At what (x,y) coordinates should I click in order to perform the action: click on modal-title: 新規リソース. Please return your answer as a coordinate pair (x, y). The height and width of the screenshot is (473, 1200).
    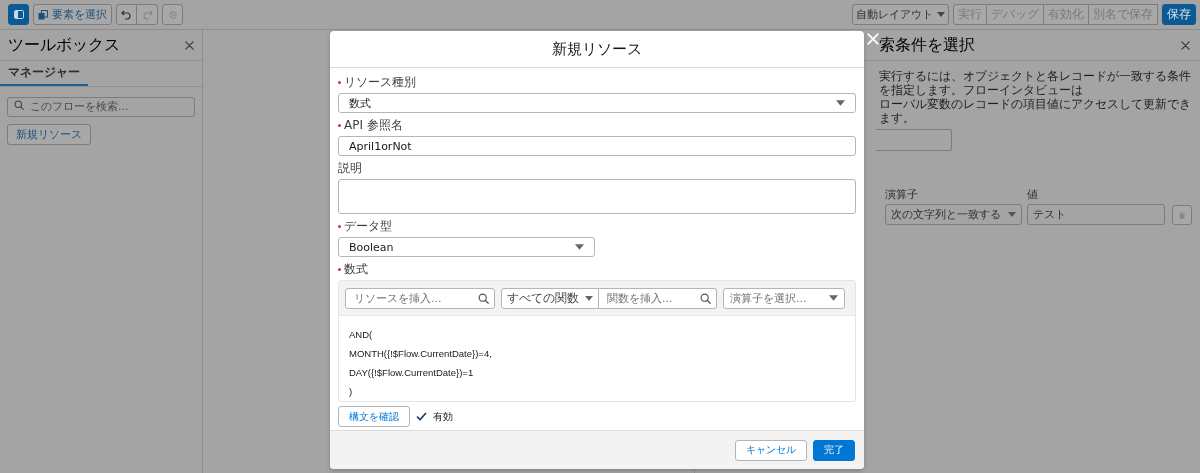
    Looking at the image, I should click on (597, 49).